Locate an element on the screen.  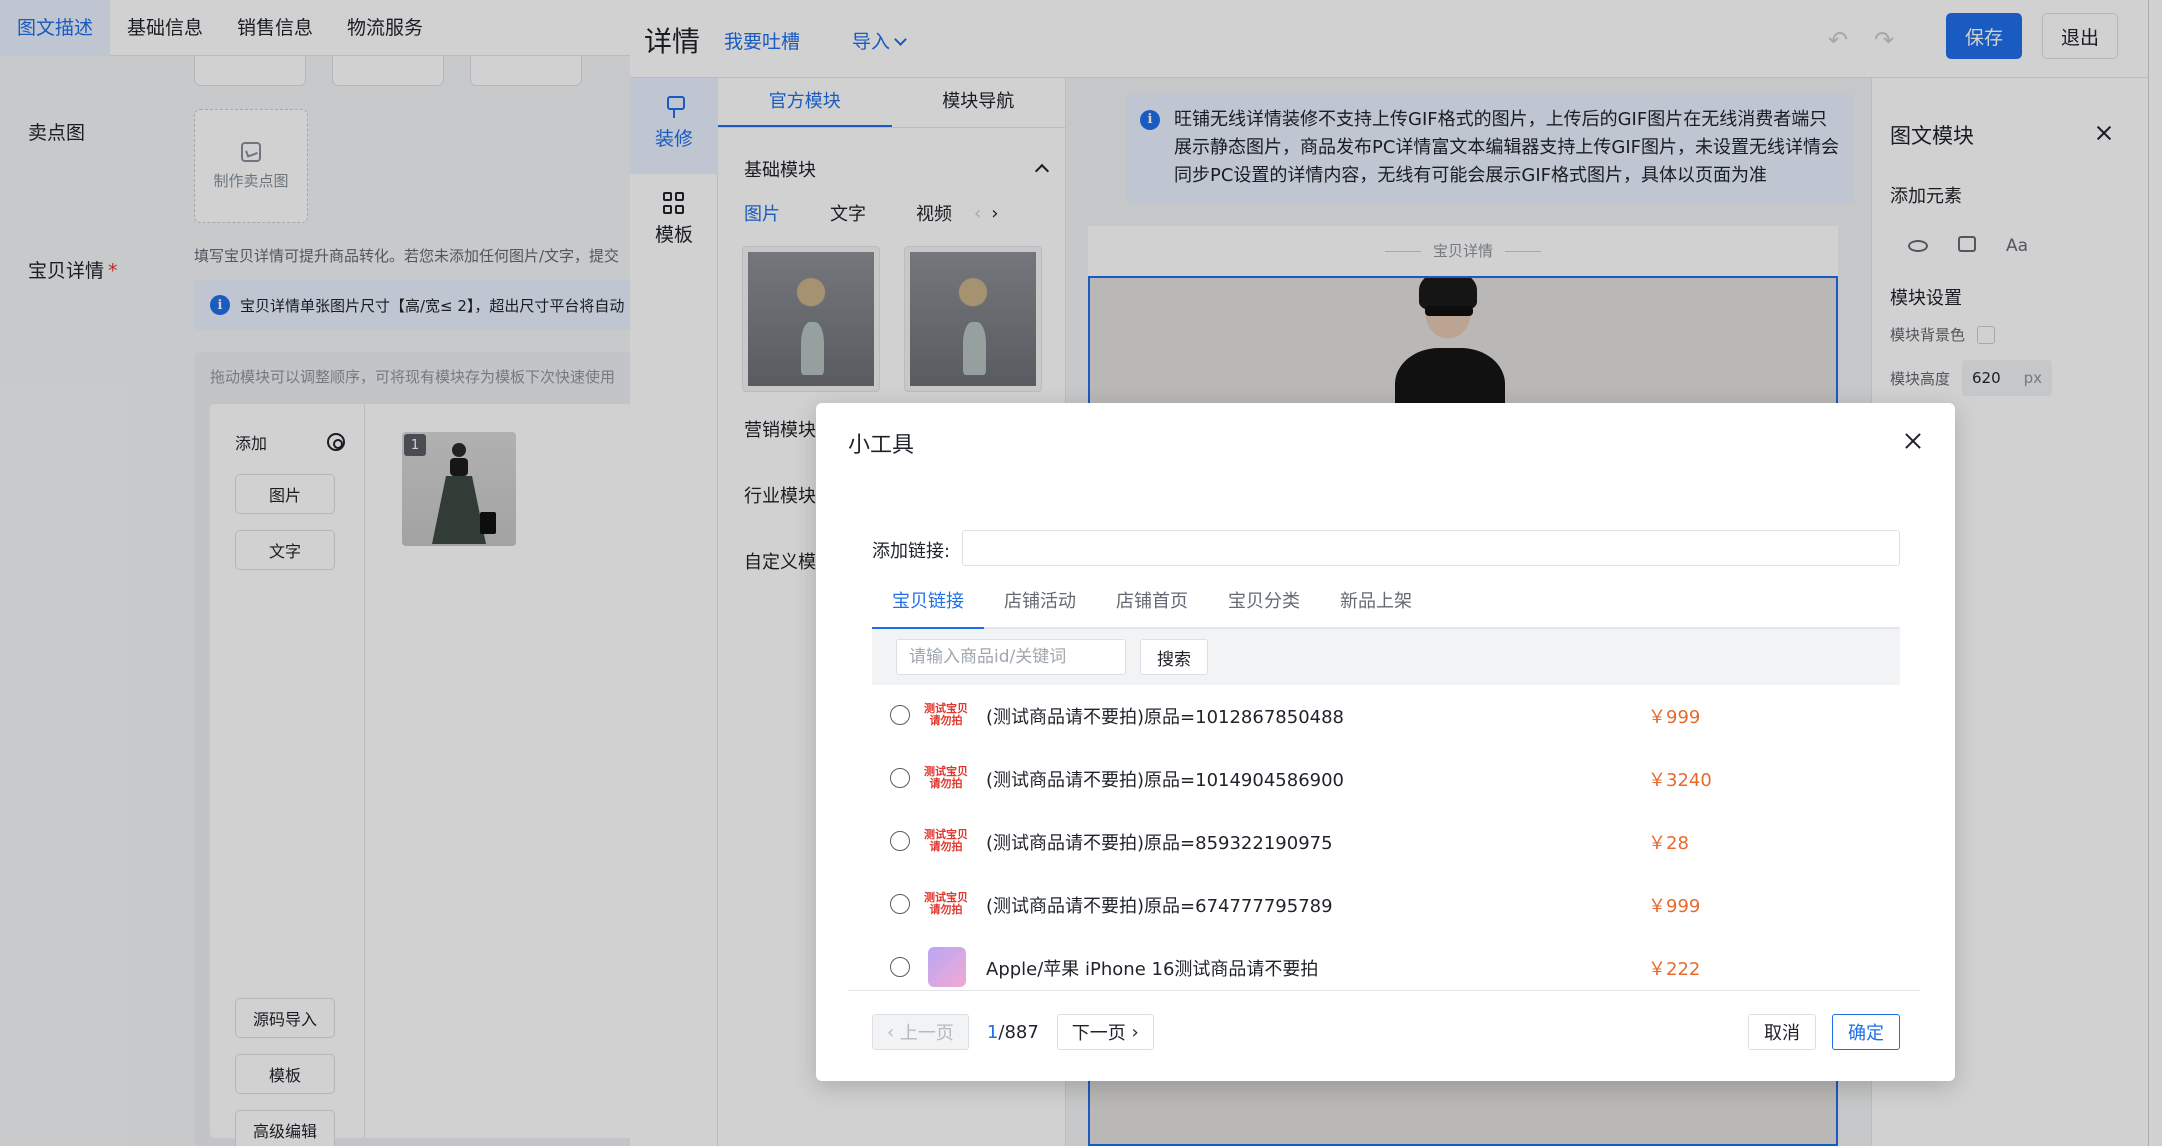
pagination: ‹ 上一页 1/887 下一页 › is located at coordinates (1013, 1032).